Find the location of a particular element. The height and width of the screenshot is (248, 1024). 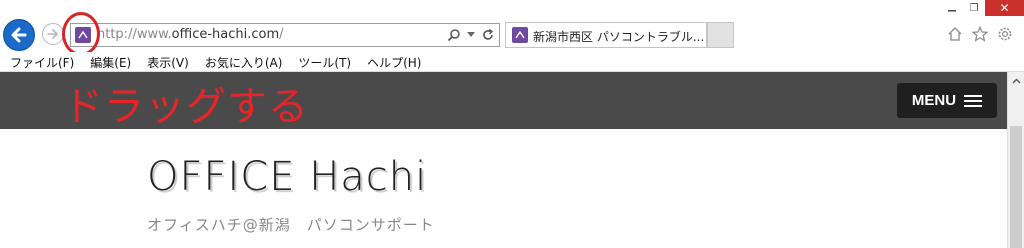

refresh-icon is located at coordinates (488, 34).